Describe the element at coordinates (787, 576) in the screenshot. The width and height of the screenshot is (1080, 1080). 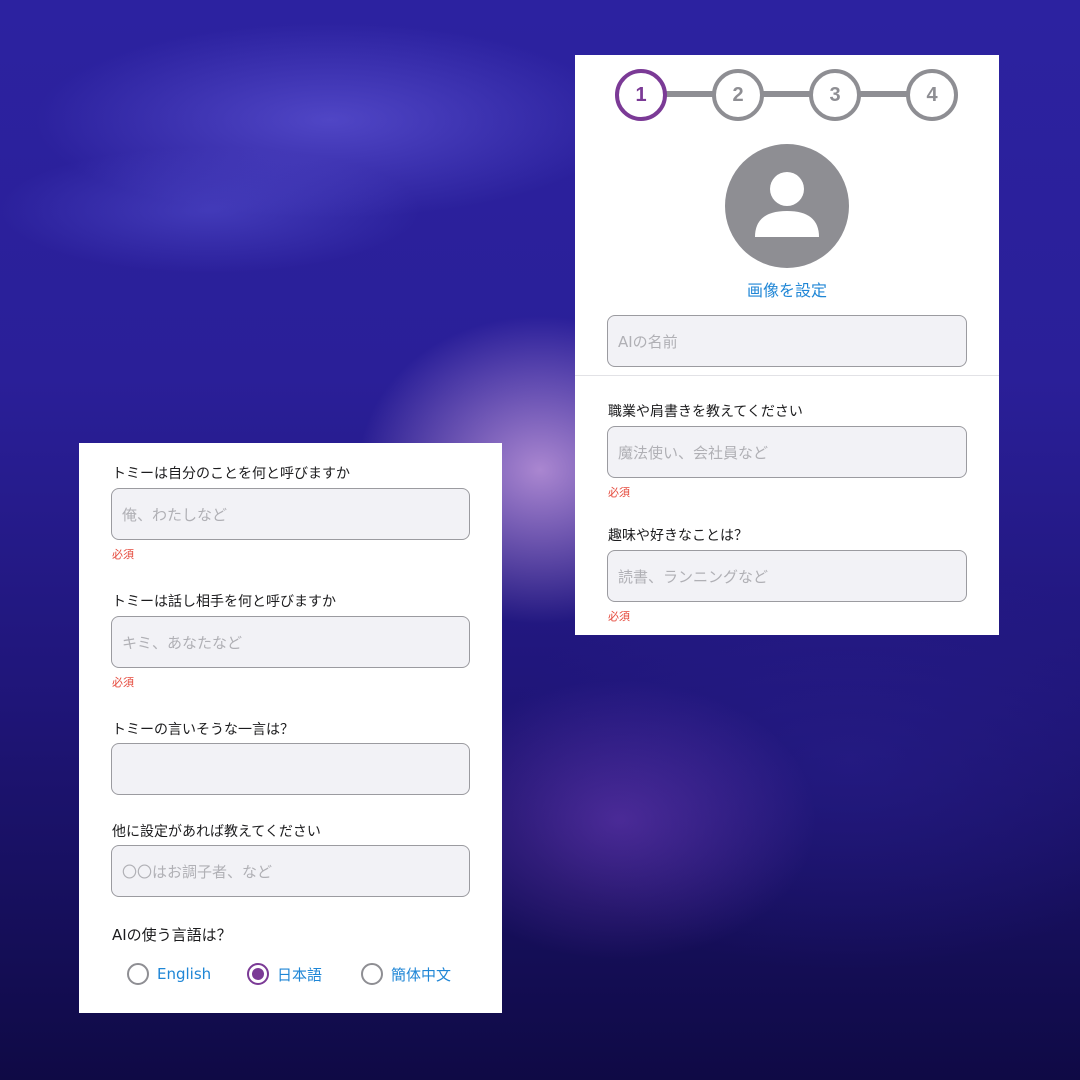
I see `hobby-input: 読書、ランニングなど` at that location.